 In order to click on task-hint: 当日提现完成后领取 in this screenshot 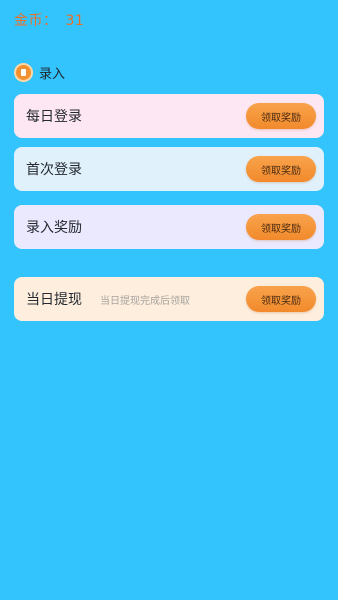, I will do `click(145, 301)`.